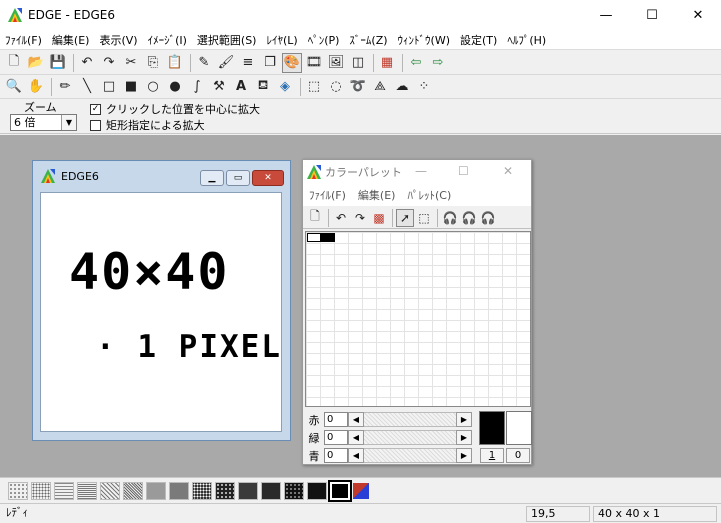 This screenshot has height=523, width=721. Describe the element at coordinates (219, 87) in the screenshot. I see `hammer-icon: ⚒` at that location.